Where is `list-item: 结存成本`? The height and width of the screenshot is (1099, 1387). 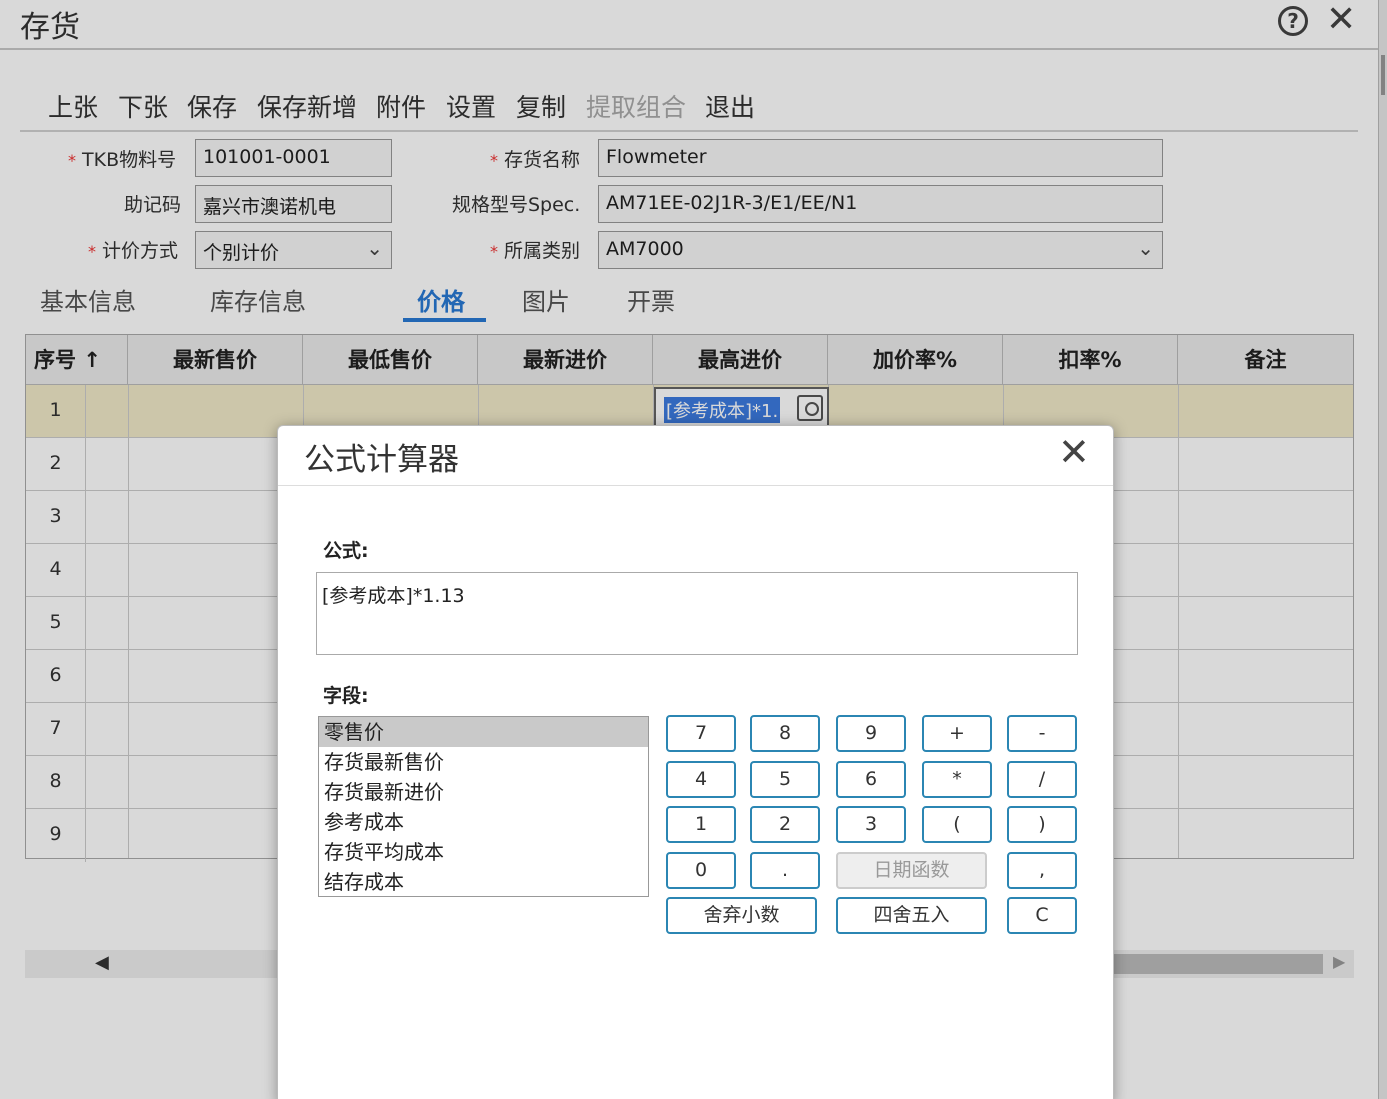 list-item: 结存成本 is located at coordinates (483, 881).